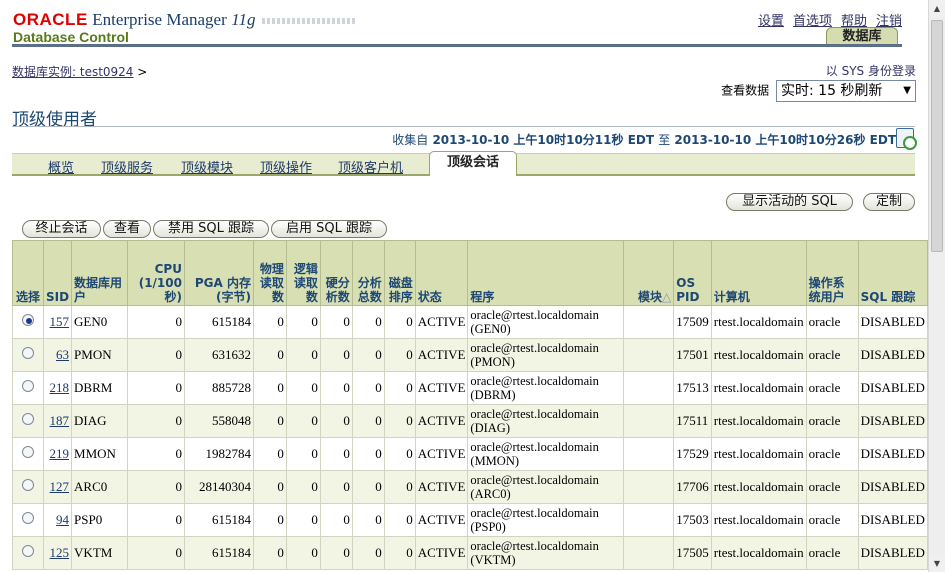 The height and width of the screenshot is (572, 945). Describe the element at coordinates (692, 273) in the screenshot. I see `col-os-pid: OS PID` at that location.